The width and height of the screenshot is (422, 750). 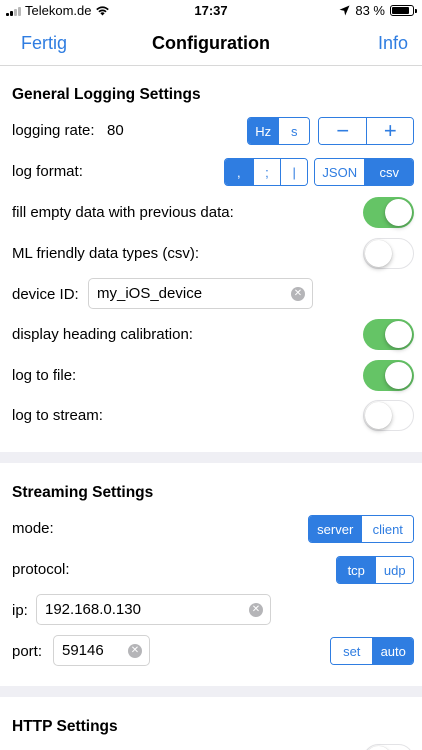 I want to click on ip-value: 192.168.0.130, so click(x=93, y=609).